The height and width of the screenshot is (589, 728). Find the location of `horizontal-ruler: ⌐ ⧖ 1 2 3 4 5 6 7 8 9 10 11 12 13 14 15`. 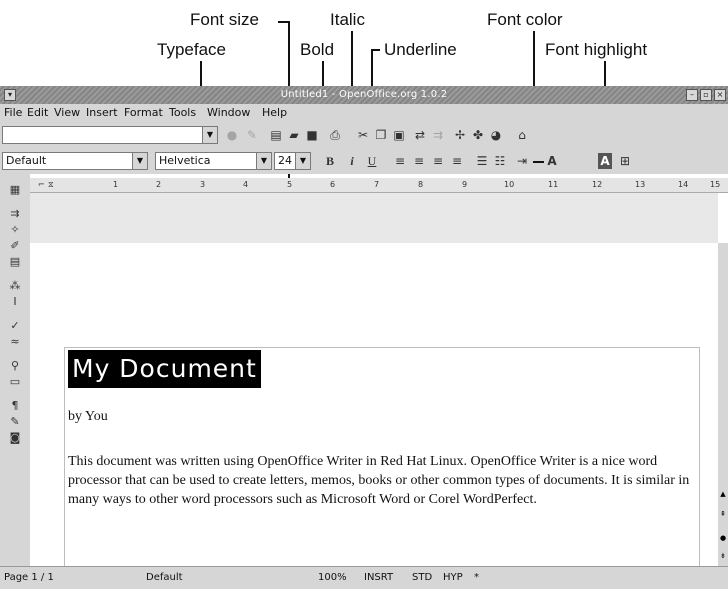

horizontal-ruler: ⌐ ⧖ 1 2 3 4 5 6 7 8 9 10 11 12 13 14 15 is located at coordinates (379, 185).